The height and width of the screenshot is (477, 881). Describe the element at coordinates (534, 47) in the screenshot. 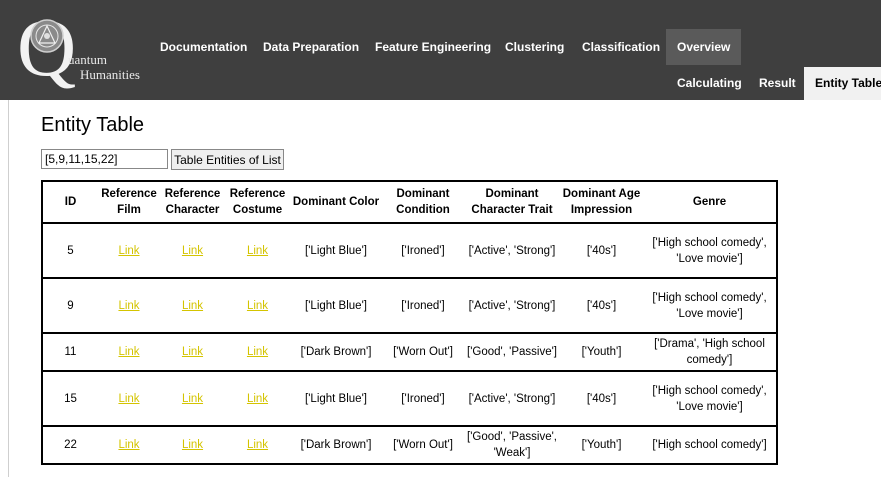

I see `nav-clustering: Clustering` at that location.